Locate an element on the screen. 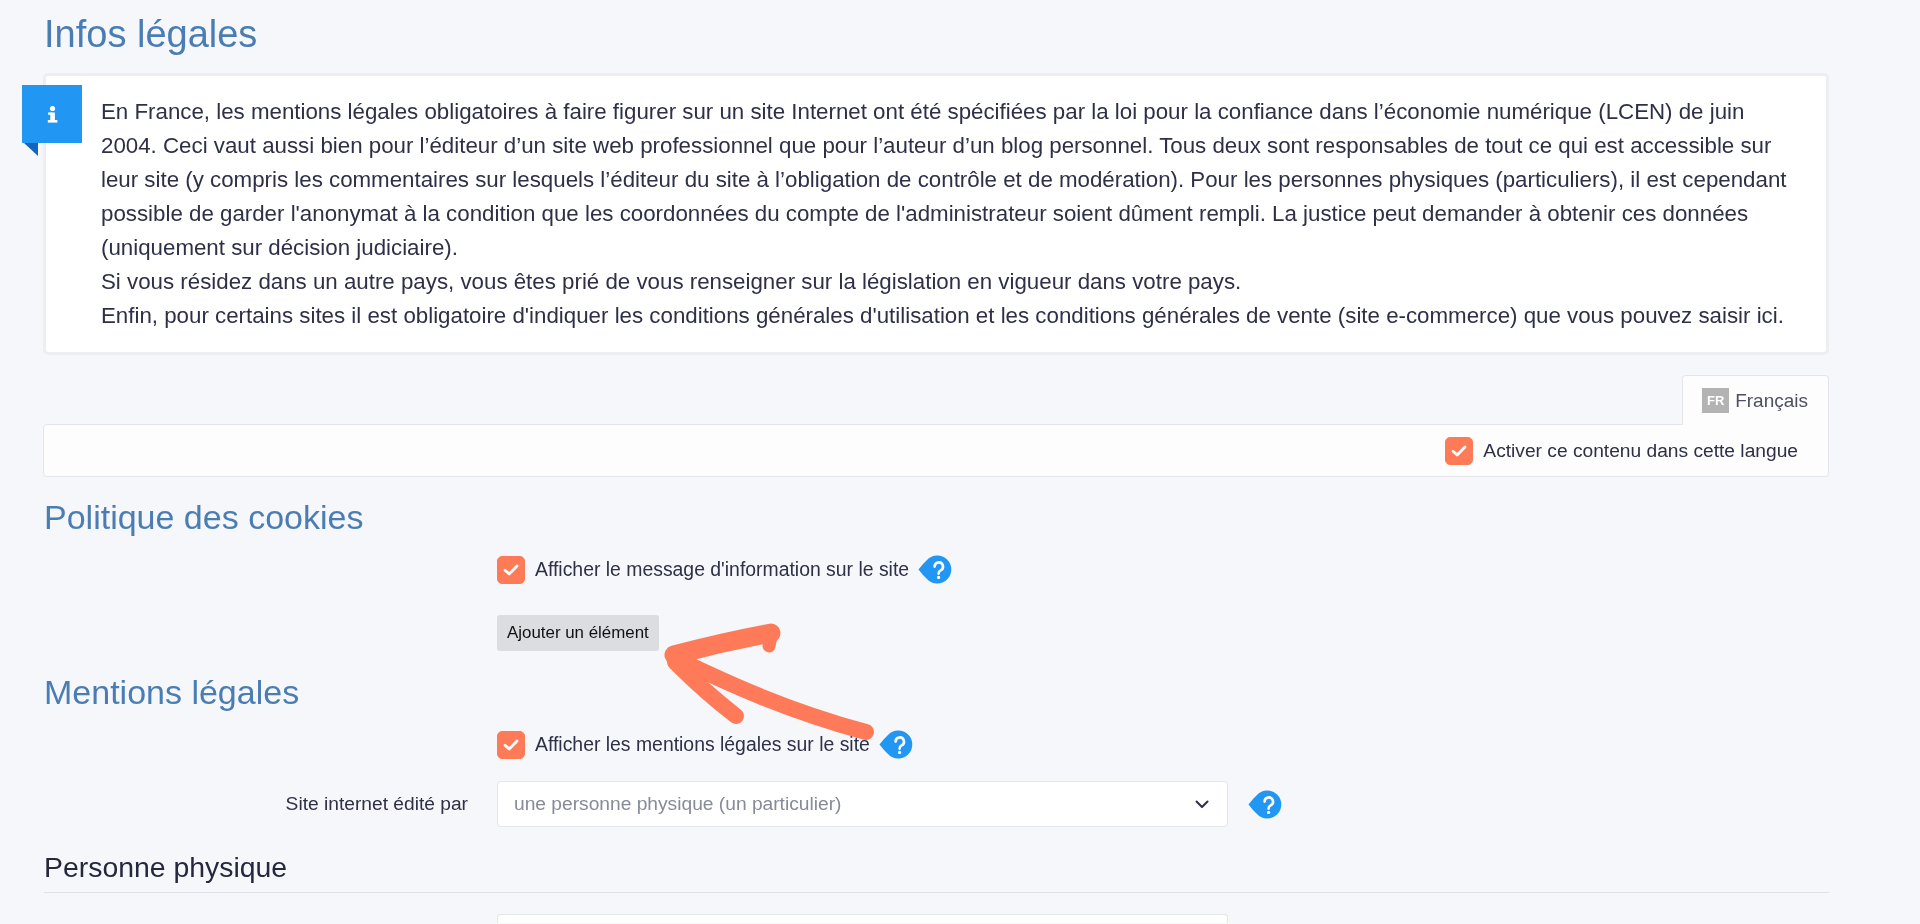 The height and width of the screenshot is (924, 1920). language-tab: FR Français is located at coordinates (1755, 400).